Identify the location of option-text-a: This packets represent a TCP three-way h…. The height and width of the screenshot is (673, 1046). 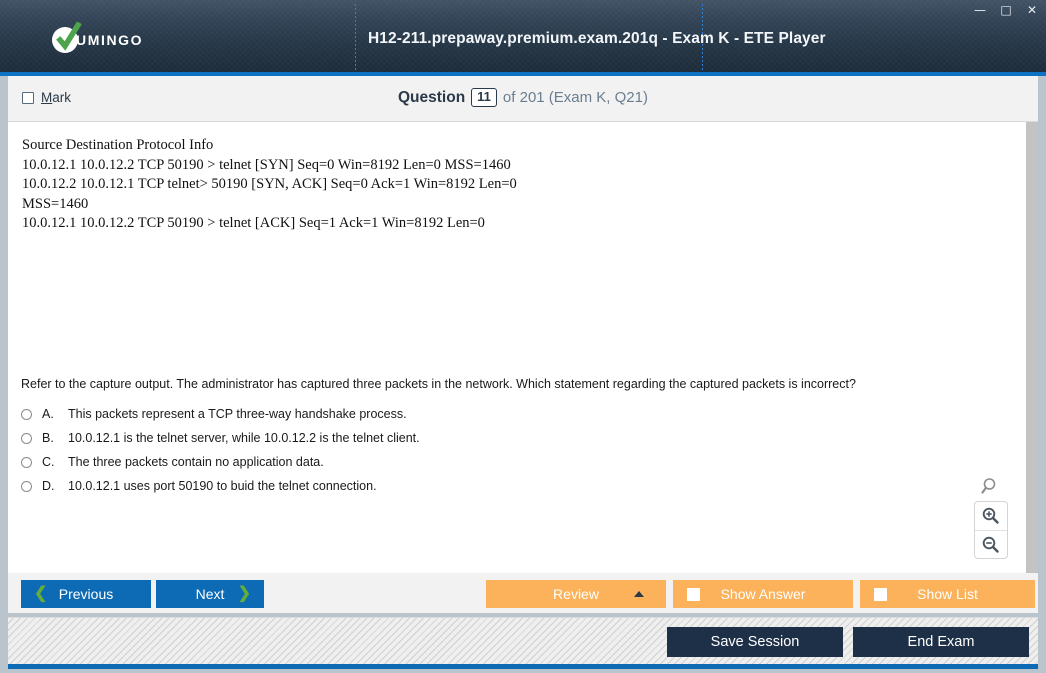
(237, 414).